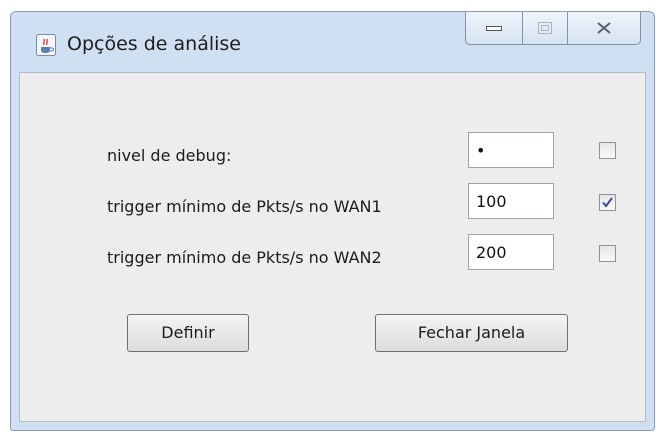  What do you see at coordinates (46, 45) in the screenshot?
I see `java-coffee-cup-icon` at bounding box center [46, 45].